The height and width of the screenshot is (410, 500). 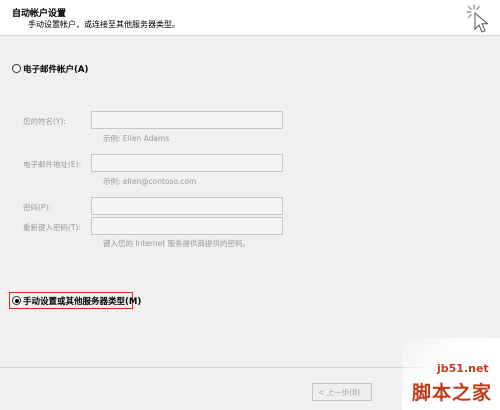 What do you see at coordinates (250, 18) in the screenshot?
I see `wizard-header: 自动帐户设置 手动设置帐户，或连接至其他服务器类型。` at bounding box center [250, 18].